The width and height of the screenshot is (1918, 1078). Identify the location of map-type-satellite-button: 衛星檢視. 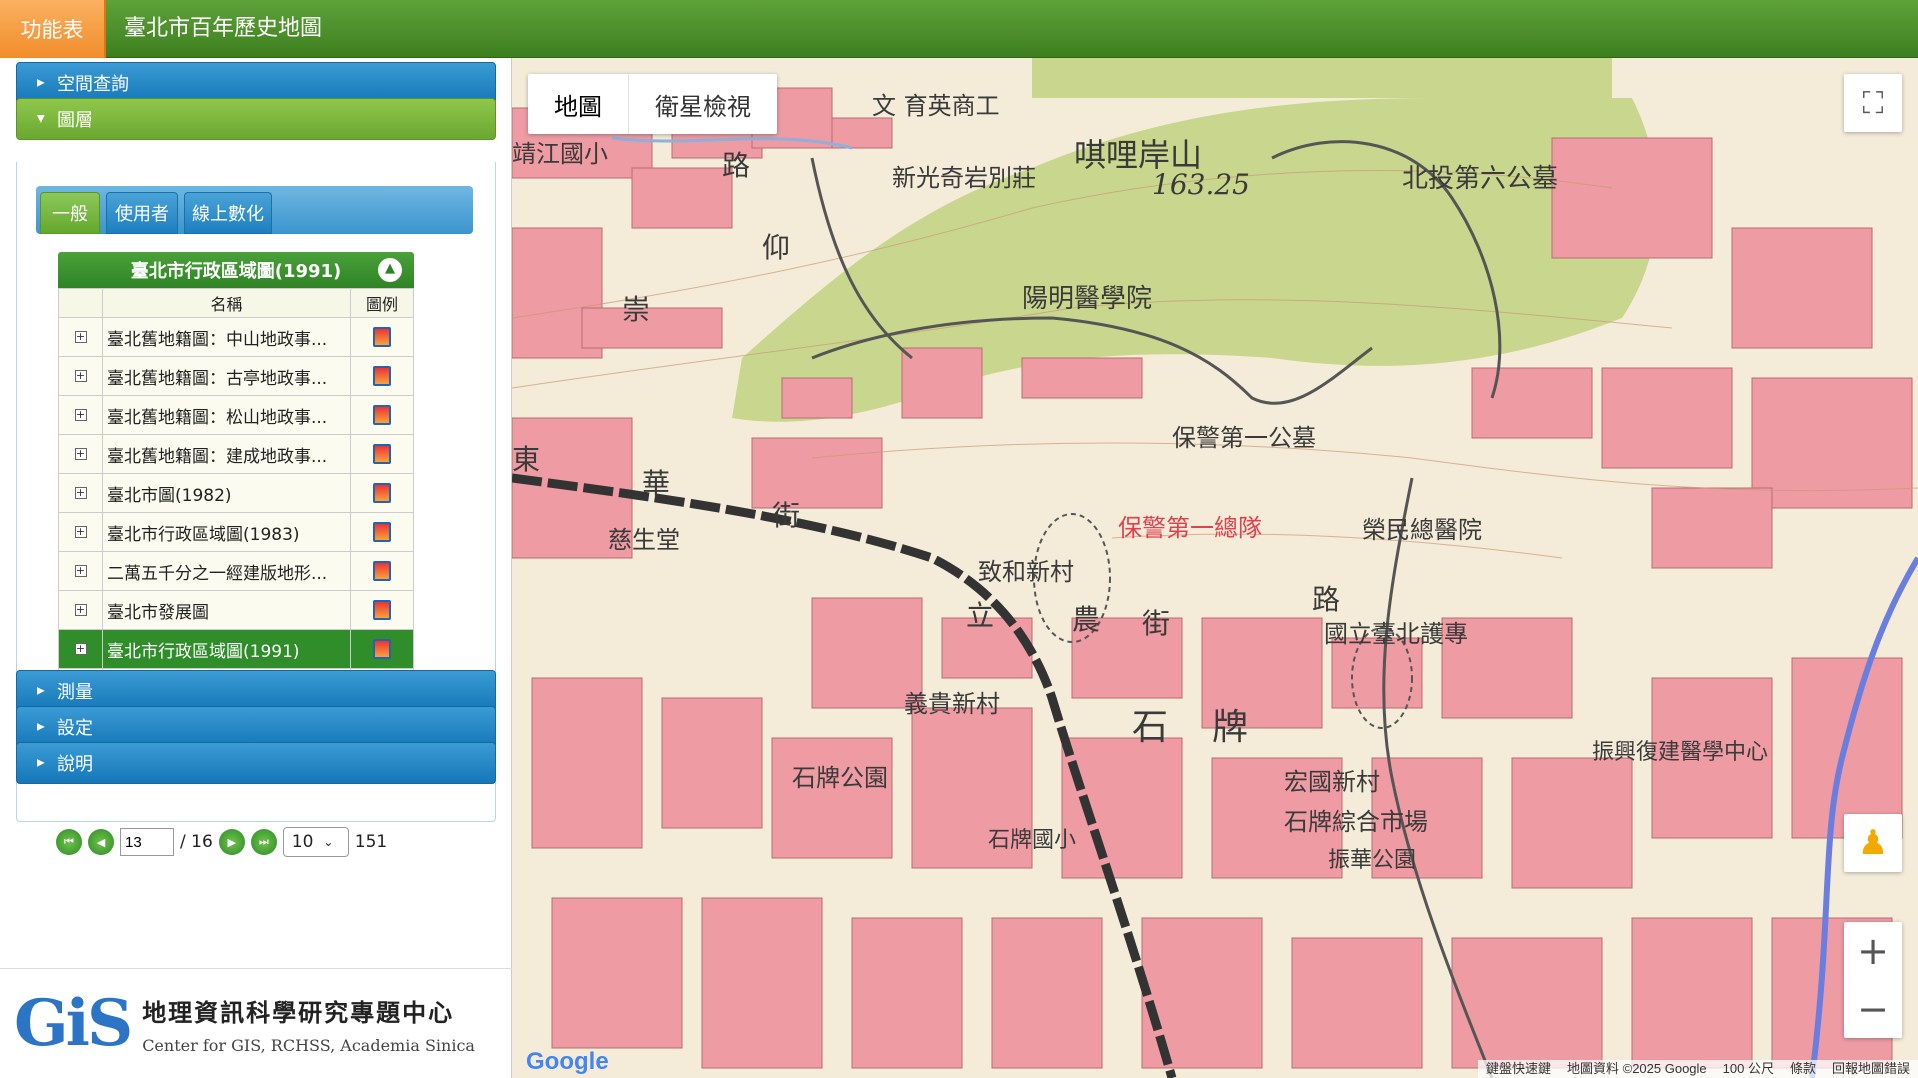
(703, 104).